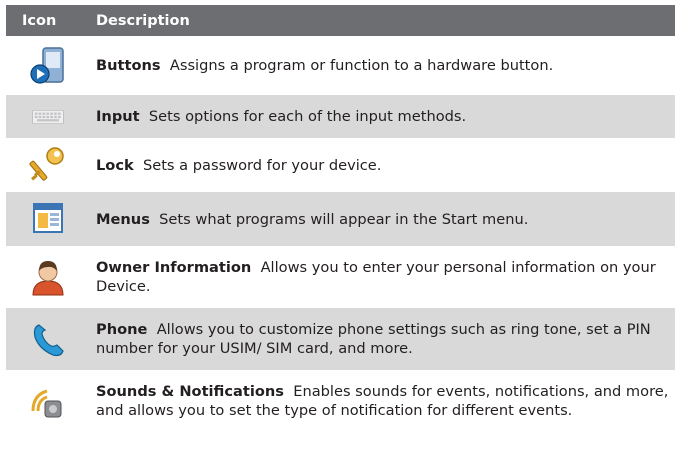  Describe the element at coordinates (48, 116) in the screenshot. I see `keyboard-icon` at that location.